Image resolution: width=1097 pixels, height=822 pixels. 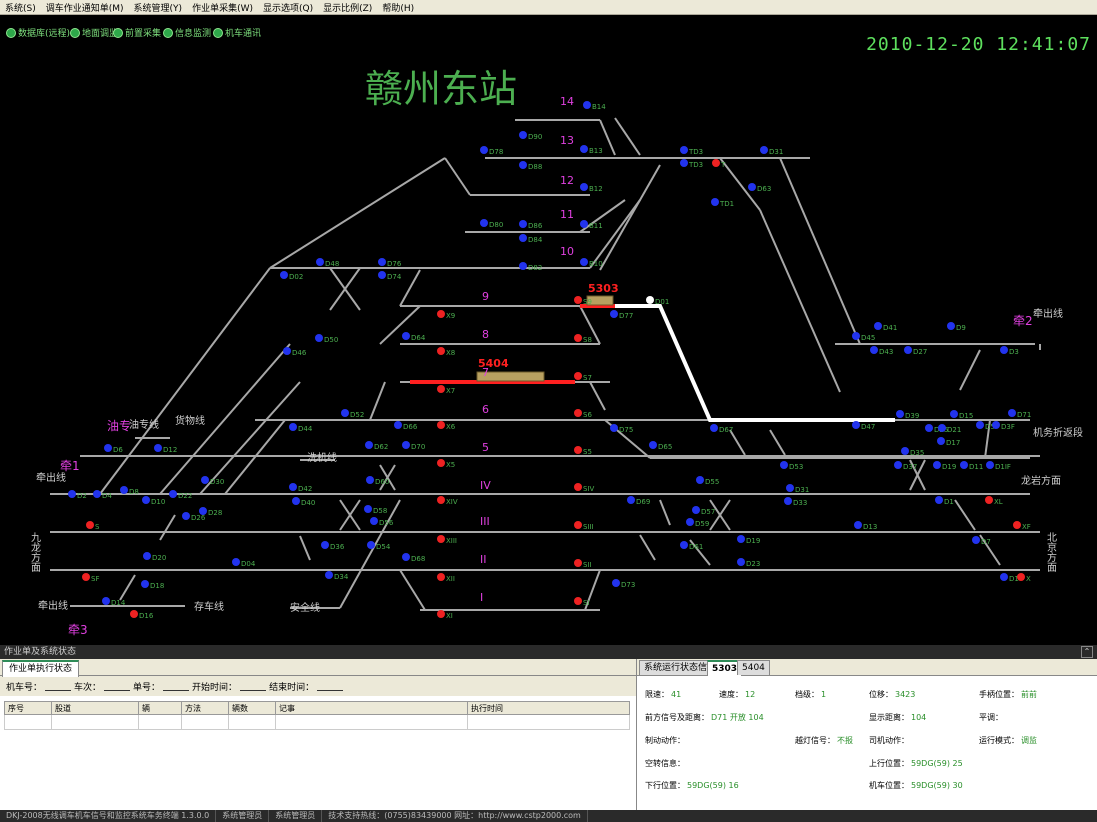 What do you see at coordinates (382, 522) in the screenshot?
I see `signal-d56: D56` at bounding box center [382, 522].